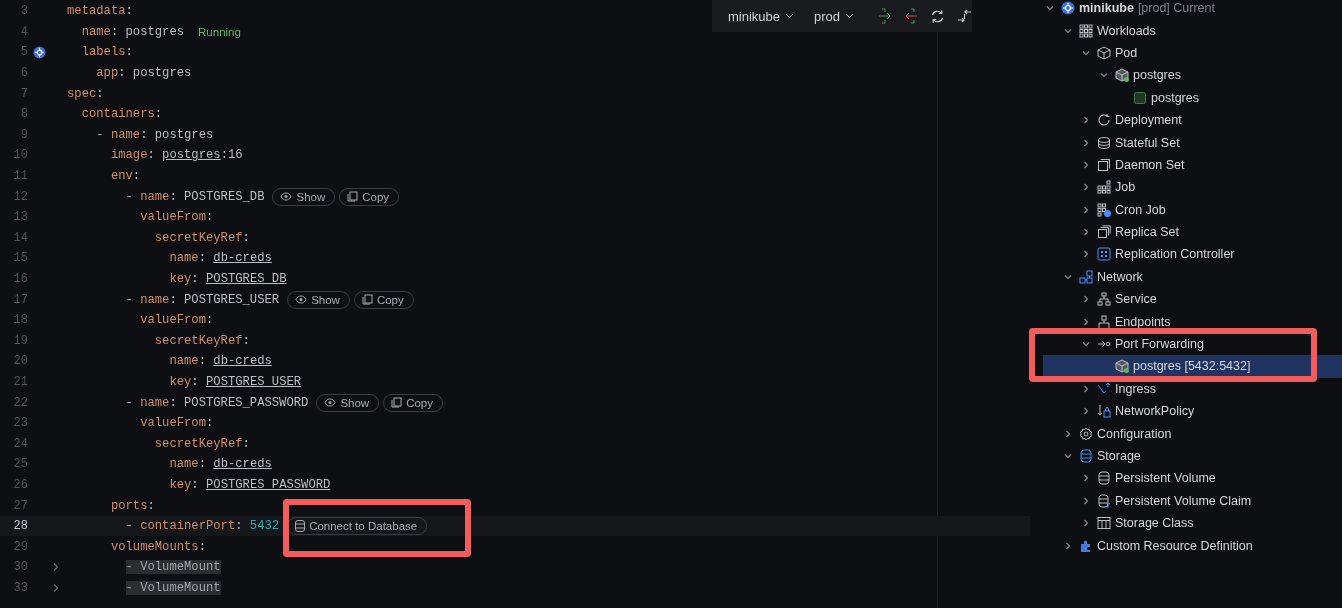  What do you see at coordinates (1123, 478) in the screenshot?
I see `tree-item: Persistent Volume` at bounding box center [1123, 478].